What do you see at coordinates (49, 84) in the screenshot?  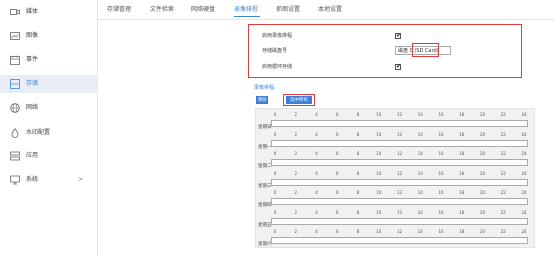 I see `sidebar-item-storage: 存储` at bounding box center [49, 84].